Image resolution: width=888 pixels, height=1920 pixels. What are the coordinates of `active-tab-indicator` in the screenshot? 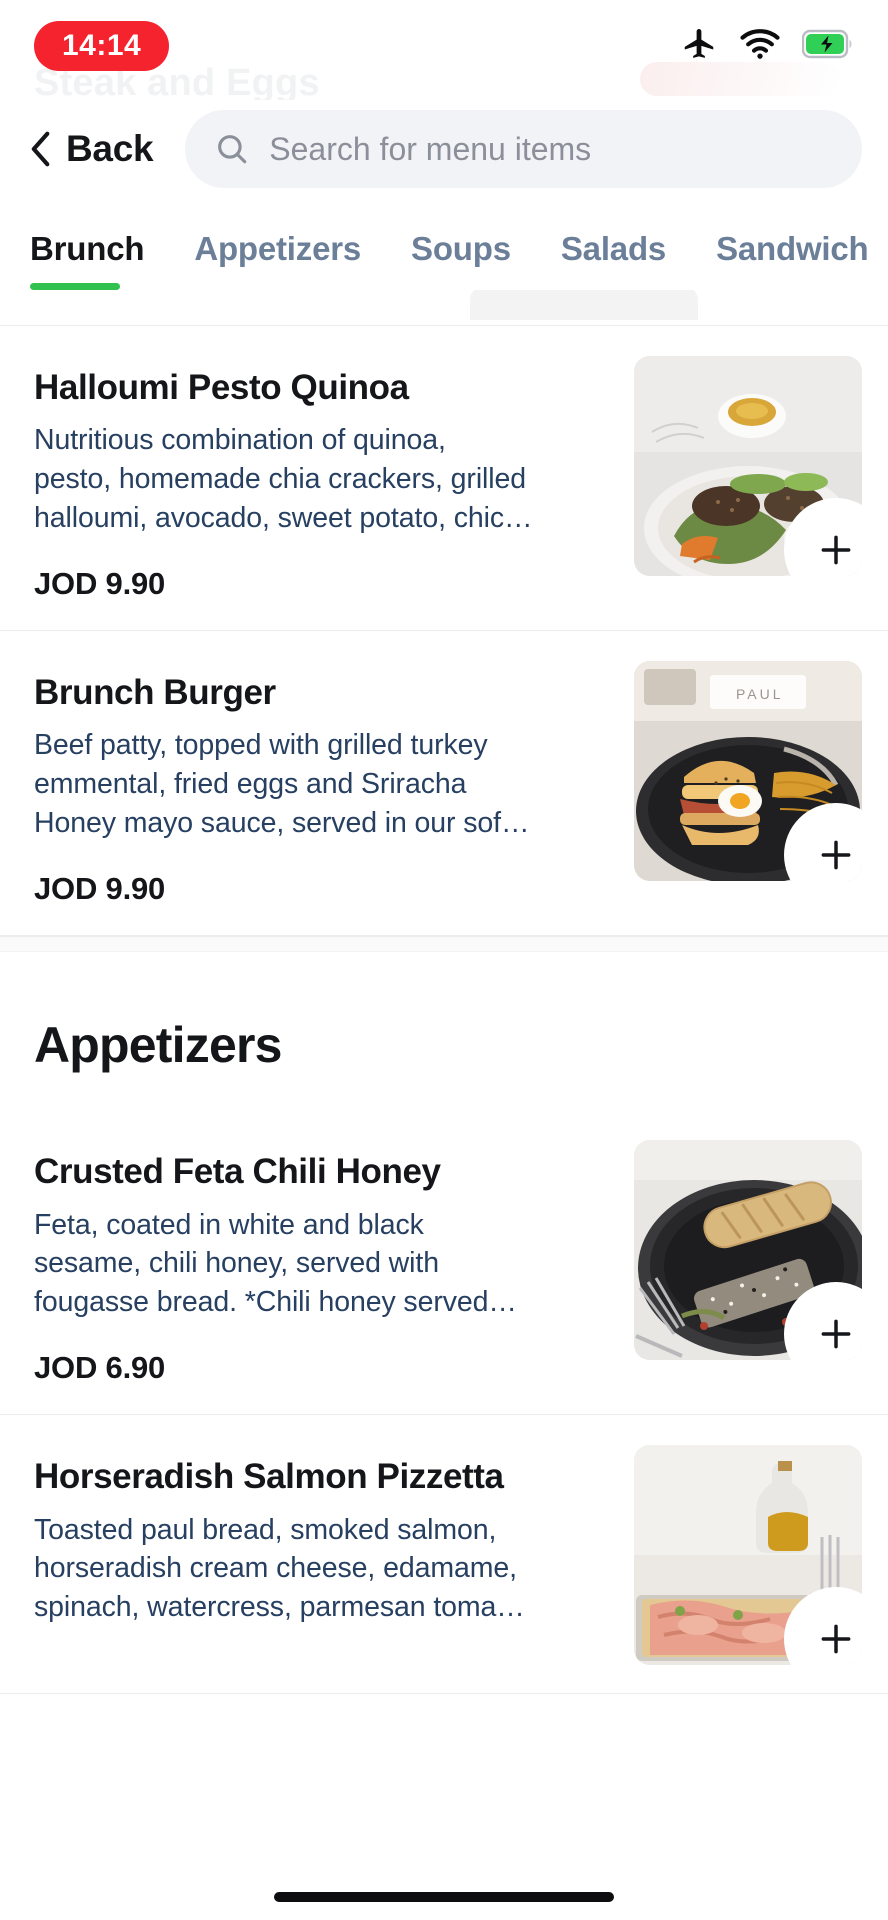 It's located at (75, 286).